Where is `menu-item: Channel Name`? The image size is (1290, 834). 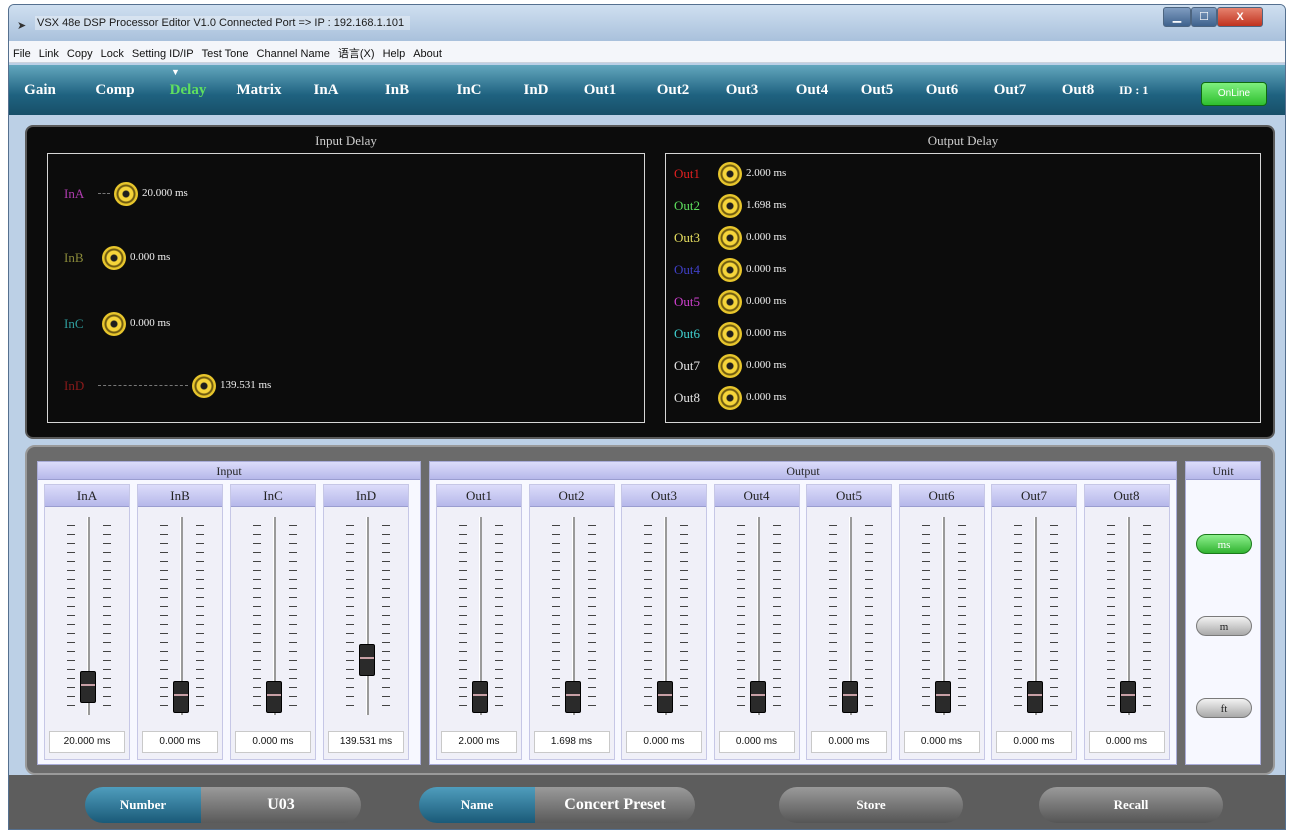 menu-item: Channel Name is located at coordinates (293, 52).